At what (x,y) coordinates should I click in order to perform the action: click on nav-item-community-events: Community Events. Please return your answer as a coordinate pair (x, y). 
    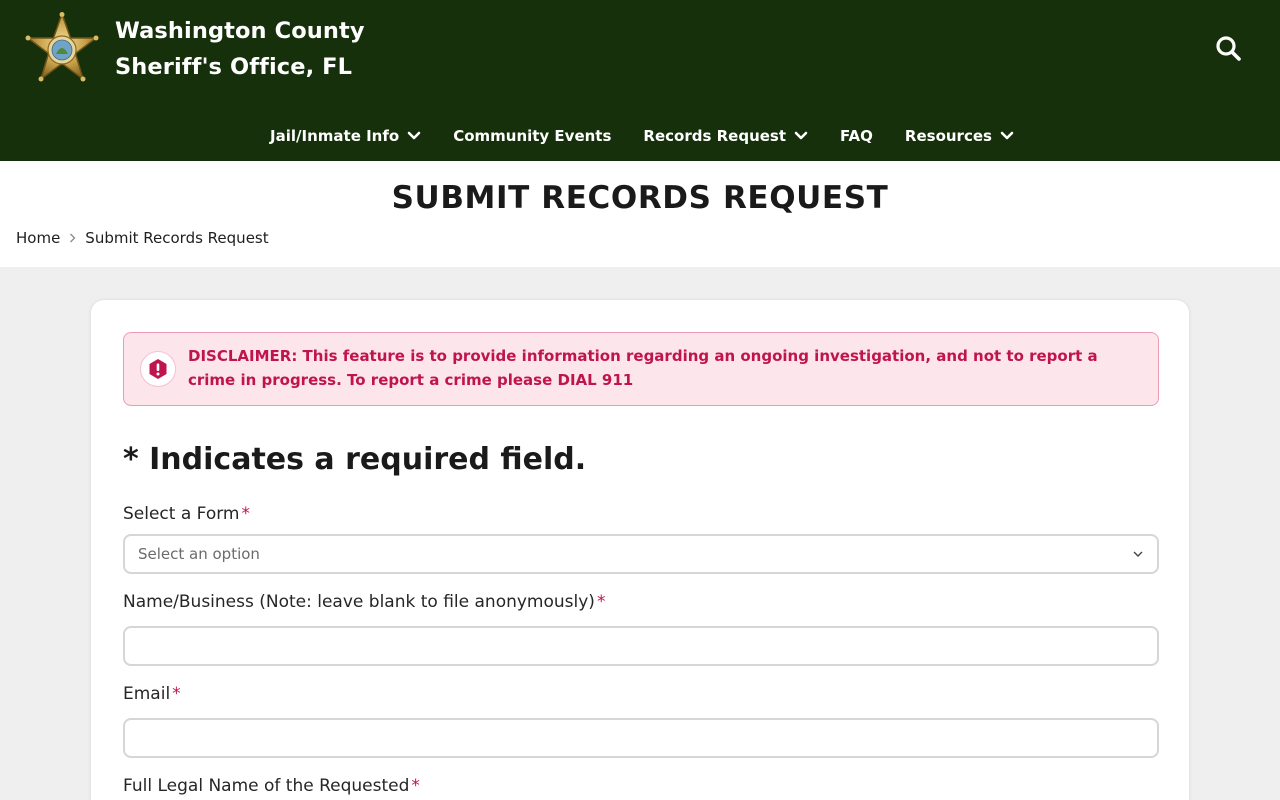
    Looking at the image, I should click on (532, 136).